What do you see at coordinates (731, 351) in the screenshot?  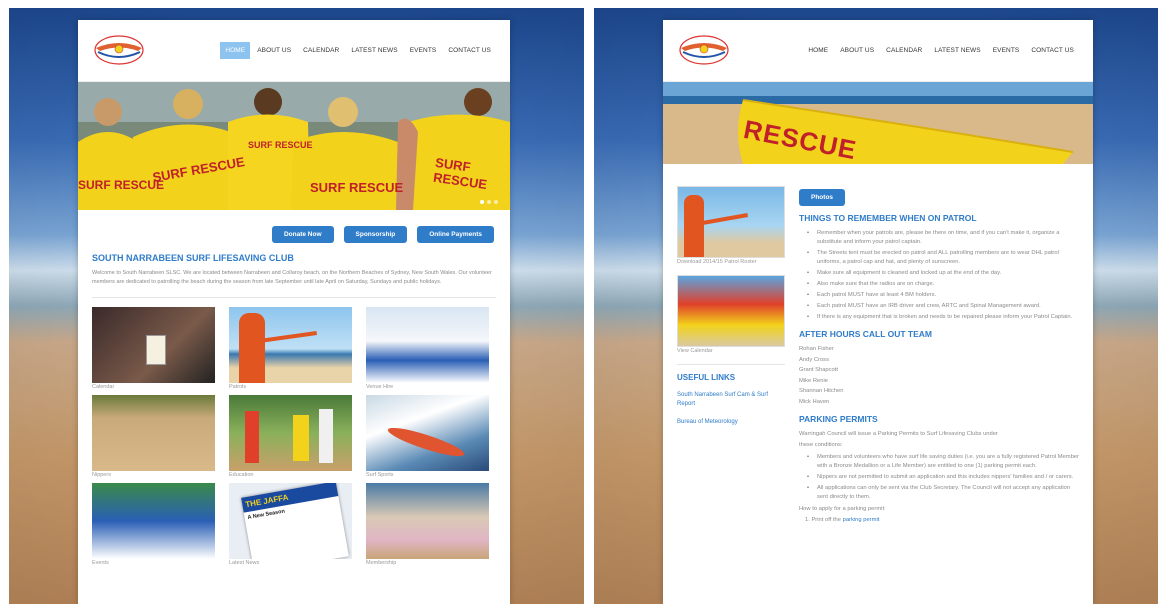 I see `view-calendar-link: View Calendar` at bounding box center [731, 351].